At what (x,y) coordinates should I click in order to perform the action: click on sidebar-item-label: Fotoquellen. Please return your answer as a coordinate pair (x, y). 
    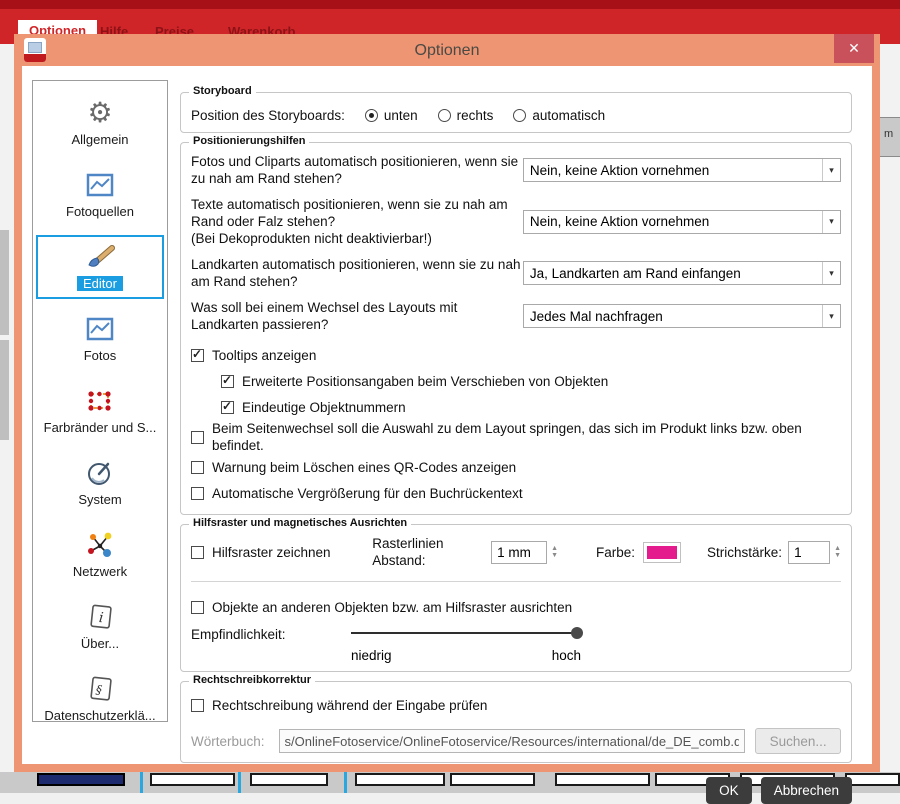
    Looking at the image, I should click on (100, 211).